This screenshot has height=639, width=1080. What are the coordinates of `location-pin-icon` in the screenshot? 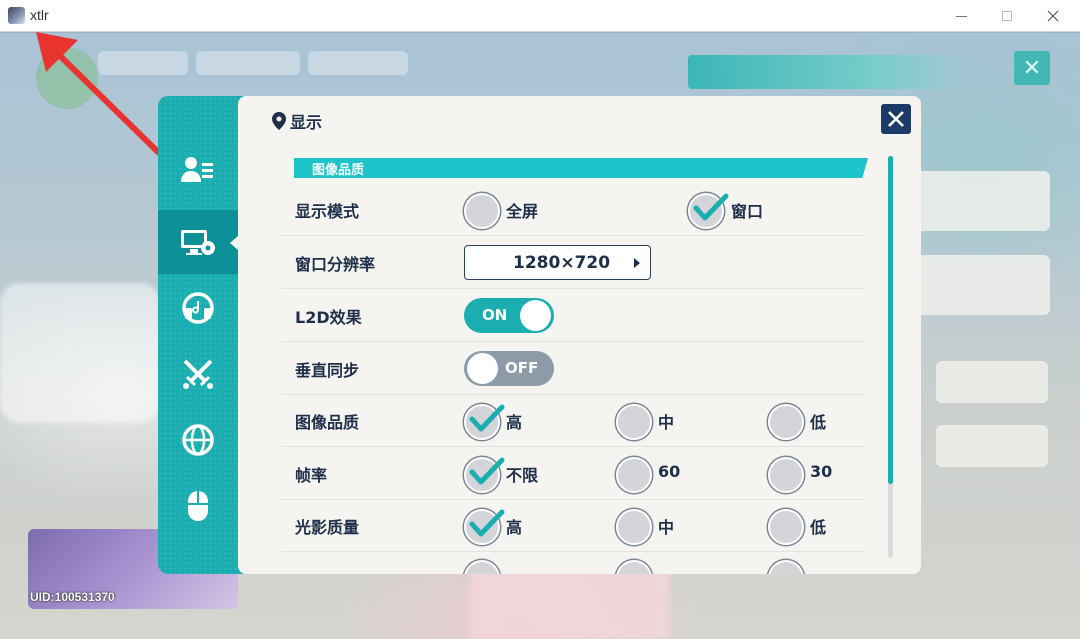 It's located at (279, 121).